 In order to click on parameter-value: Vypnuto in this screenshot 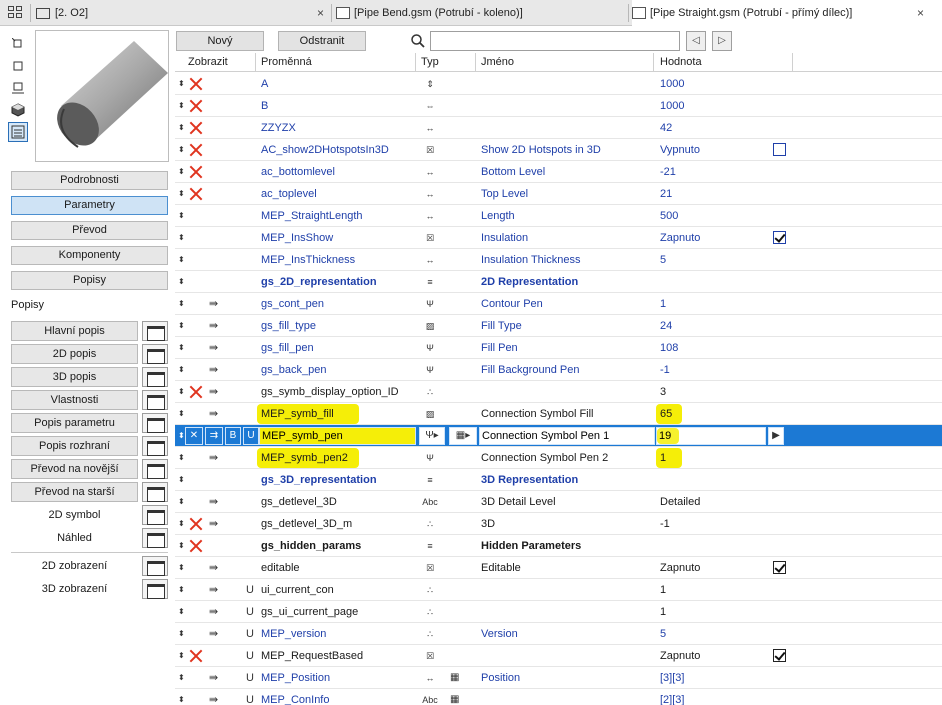, I will do `click(680, 150)`.